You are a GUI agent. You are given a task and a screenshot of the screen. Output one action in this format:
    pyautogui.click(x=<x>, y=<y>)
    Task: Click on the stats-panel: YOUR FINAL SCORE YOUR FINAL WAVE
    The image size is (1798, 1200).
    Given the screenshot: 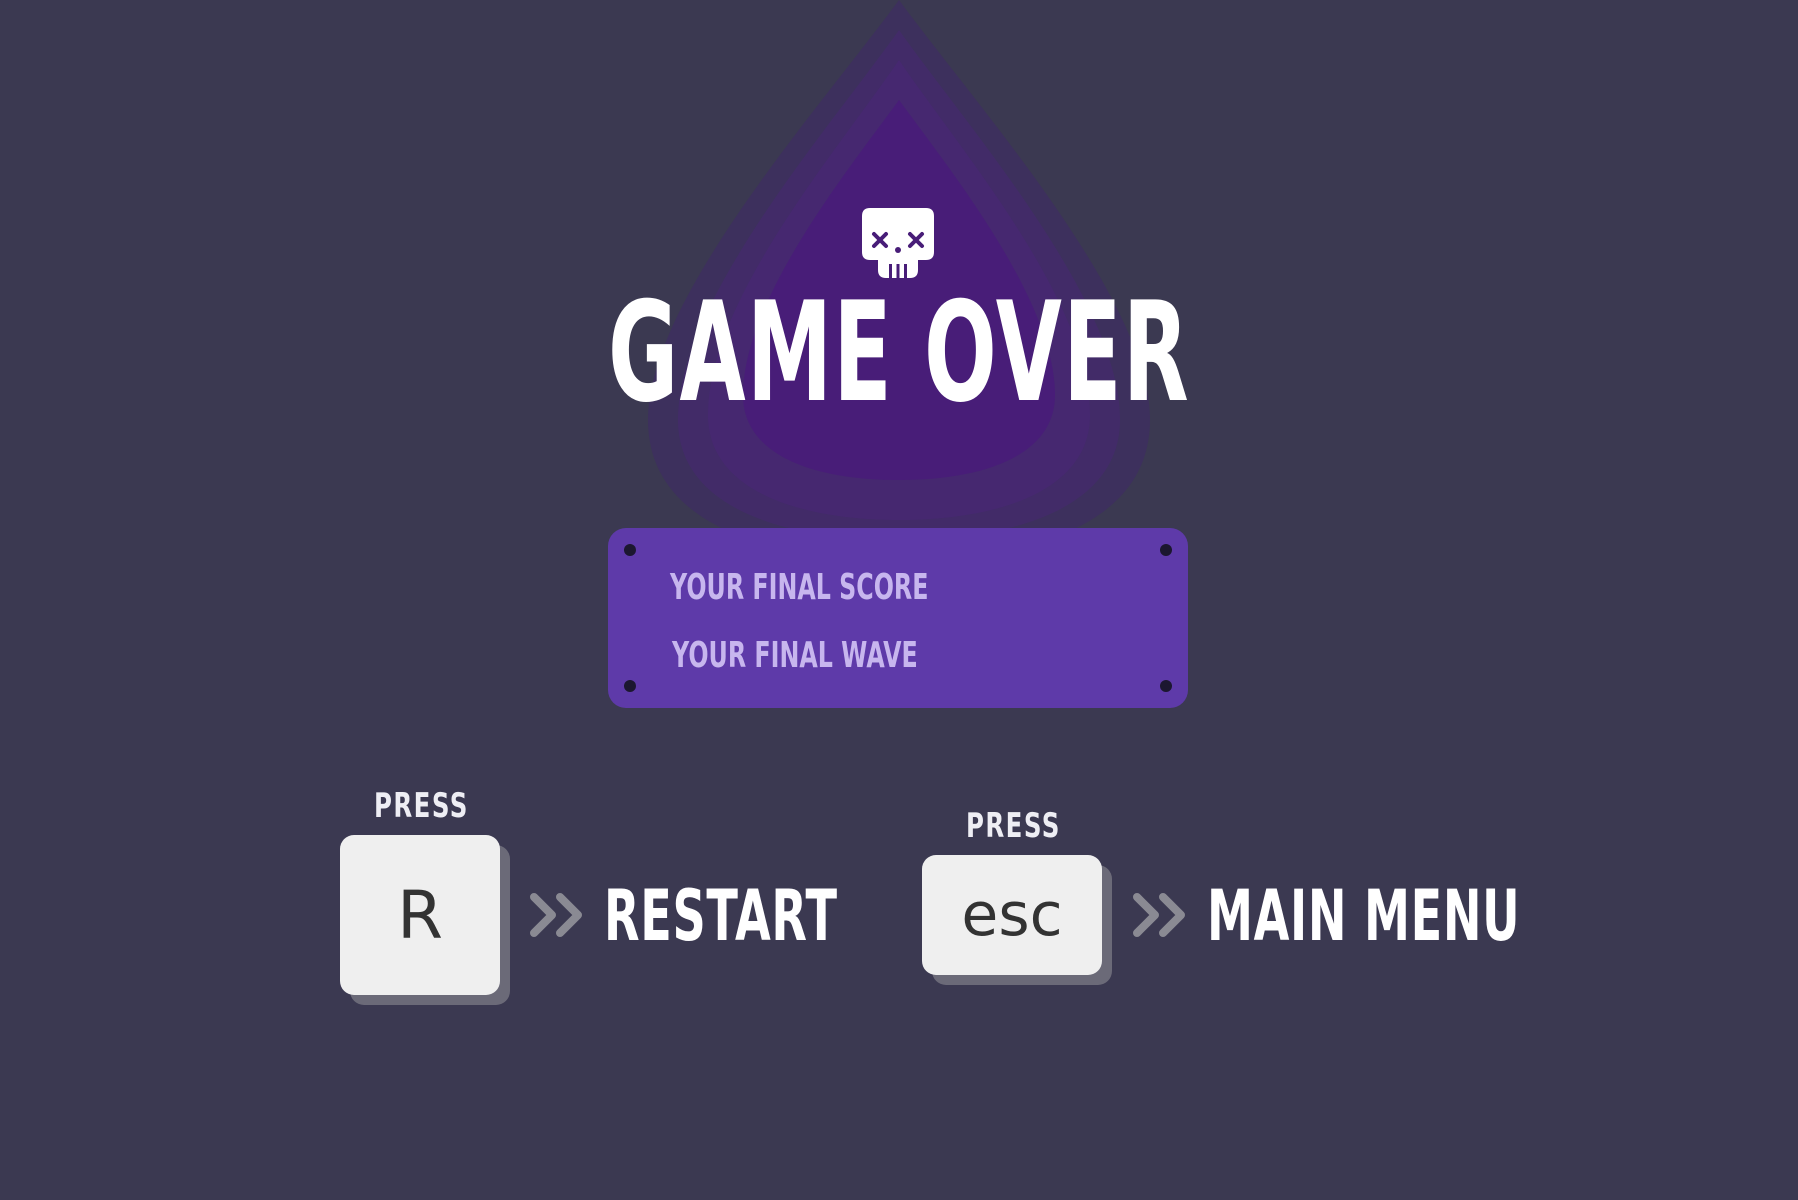 What is the action you would take?
    pyautogui.click(x=898, y=618)
    